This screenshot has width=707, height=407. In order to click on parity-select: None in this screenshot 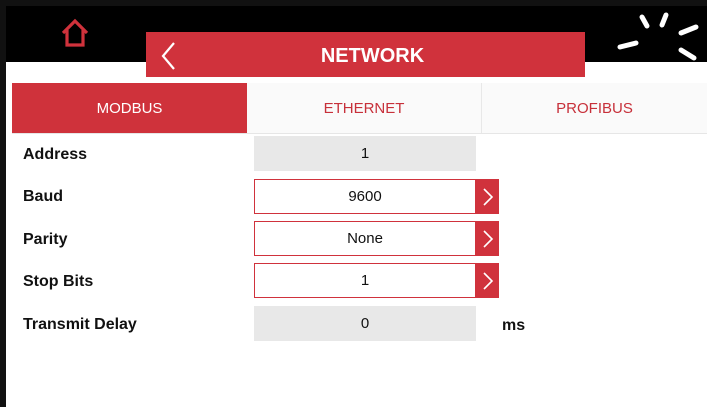, I will do `click(365, 238)`.